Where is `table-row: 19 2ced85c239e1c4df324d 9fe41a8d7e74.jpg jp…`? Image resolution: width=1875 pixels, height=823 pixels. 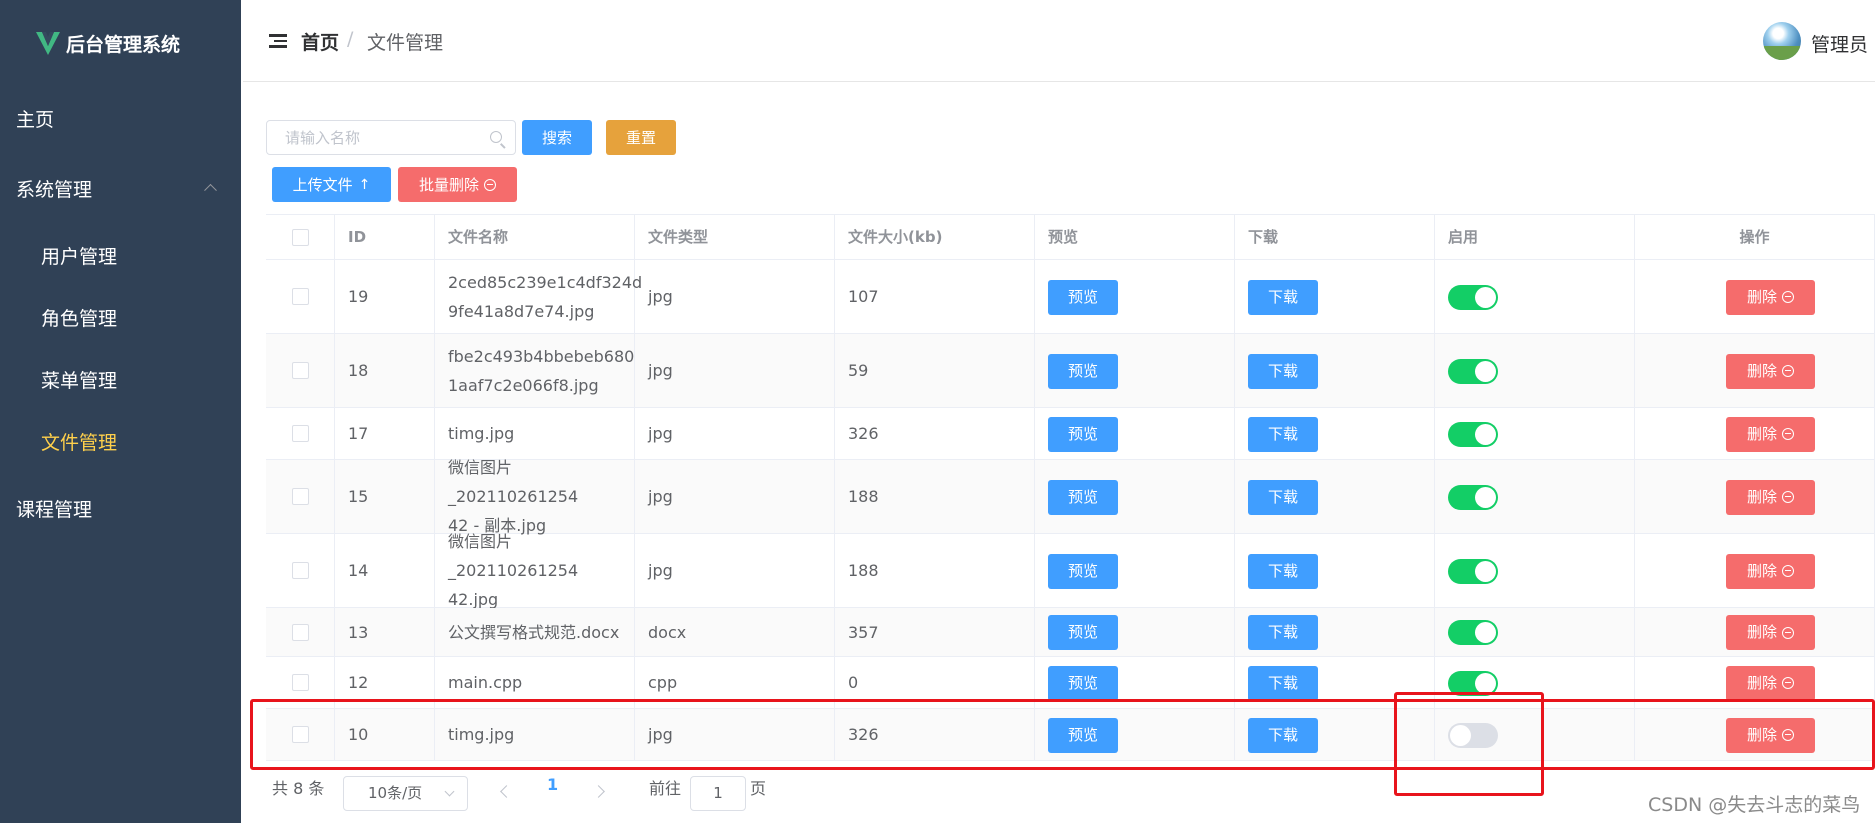 table-row: 19 2ced85c239e1c4df324d 9fe41a8d7e74.jpg jp… is located at coordinates (1070, 297).